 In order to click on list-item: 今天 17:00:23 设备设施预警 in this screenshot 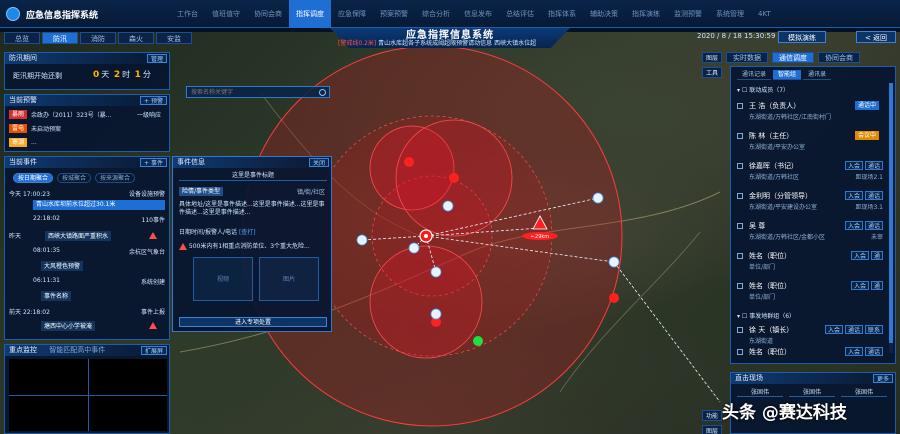, I will do `click(87, 194)`.